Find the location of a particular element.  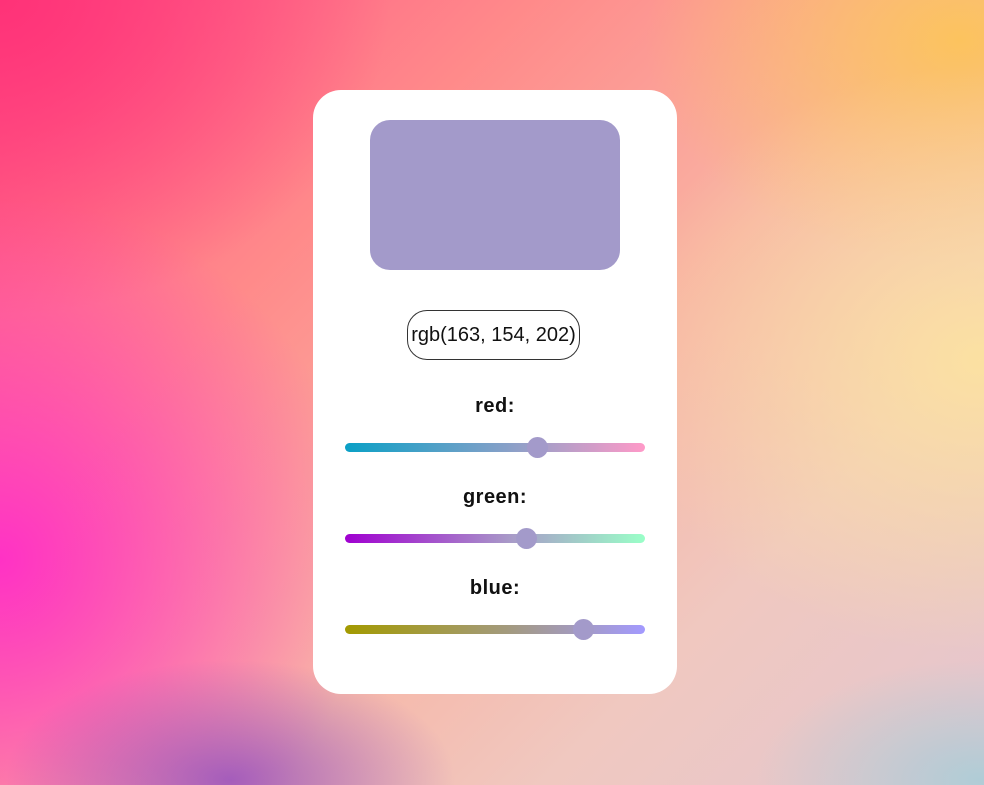

red-slider-track is located at coordinates (495, 447).